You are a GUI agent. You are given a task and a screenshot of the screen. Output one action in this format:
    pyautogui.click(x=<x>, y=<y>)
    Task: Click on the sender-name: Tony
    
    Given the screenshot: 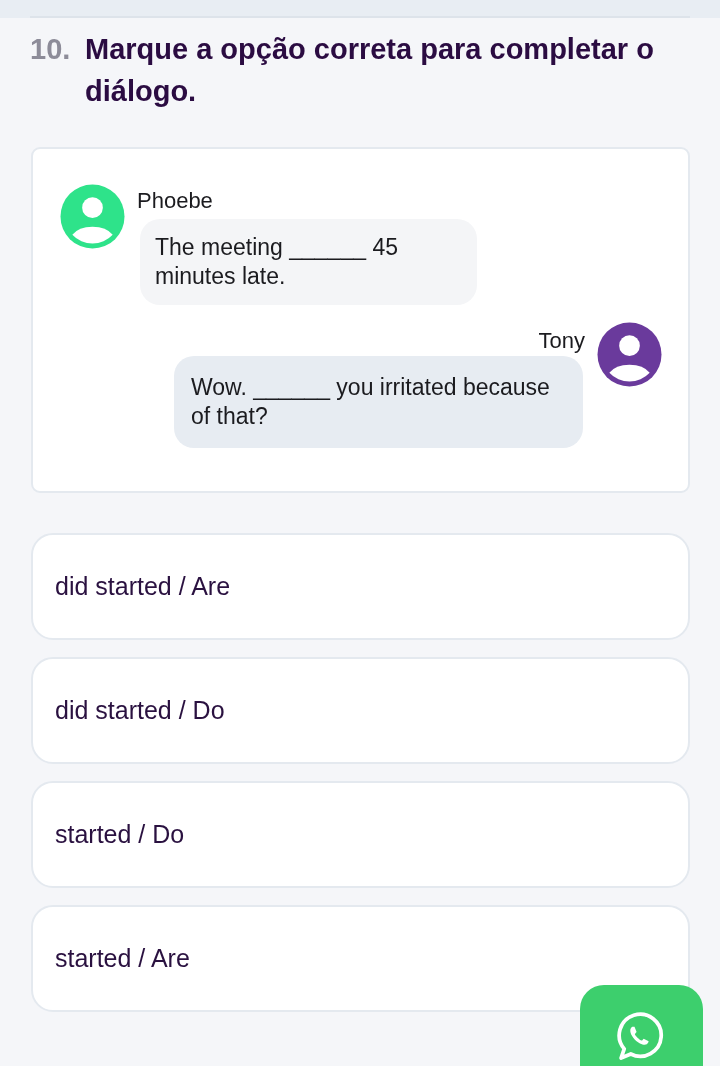 What is the action you would take?
    pyautogui.click(x=561, y=341)
    